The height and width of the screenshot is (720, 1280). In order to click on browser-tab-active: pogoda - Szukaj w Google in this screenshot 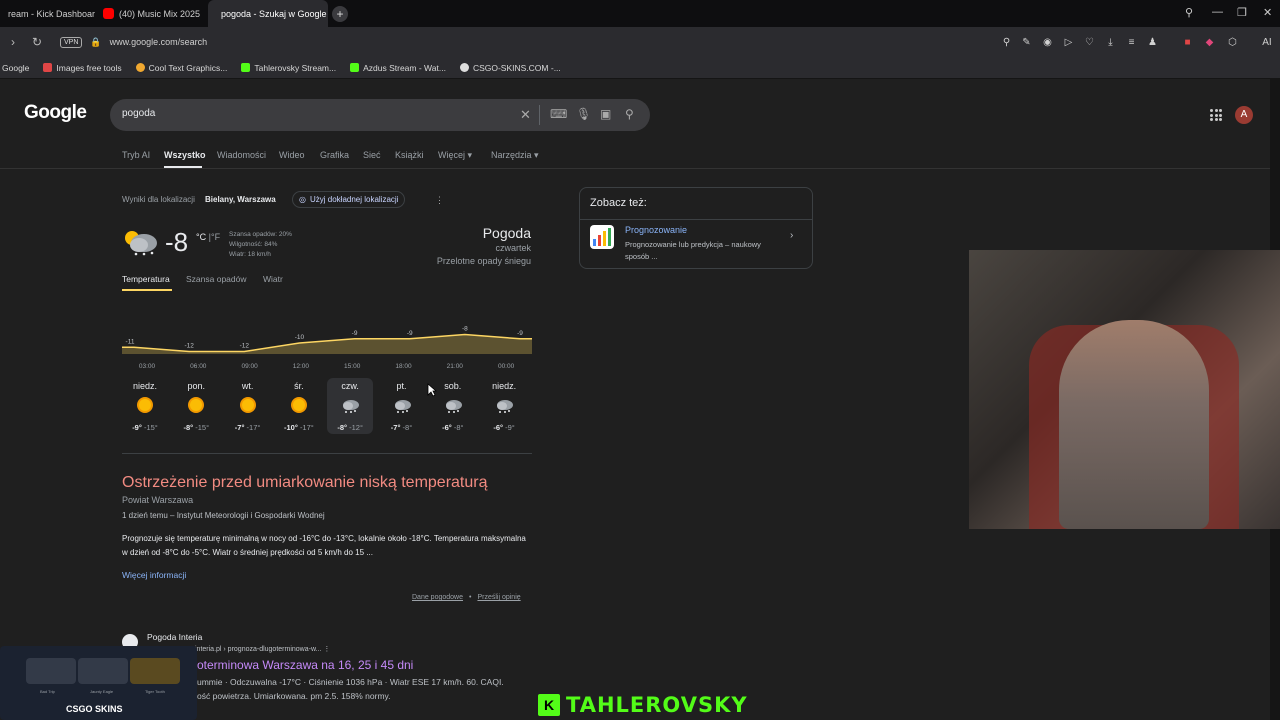, I will do `click(268, 13)`.